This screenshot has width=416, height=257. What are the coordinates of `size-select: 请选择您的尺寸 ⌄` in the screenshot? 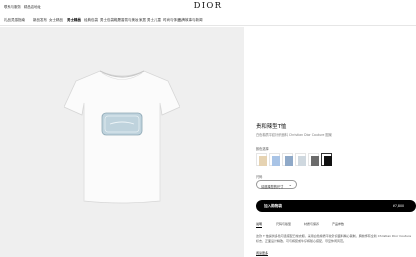 It's located at (276, 184).